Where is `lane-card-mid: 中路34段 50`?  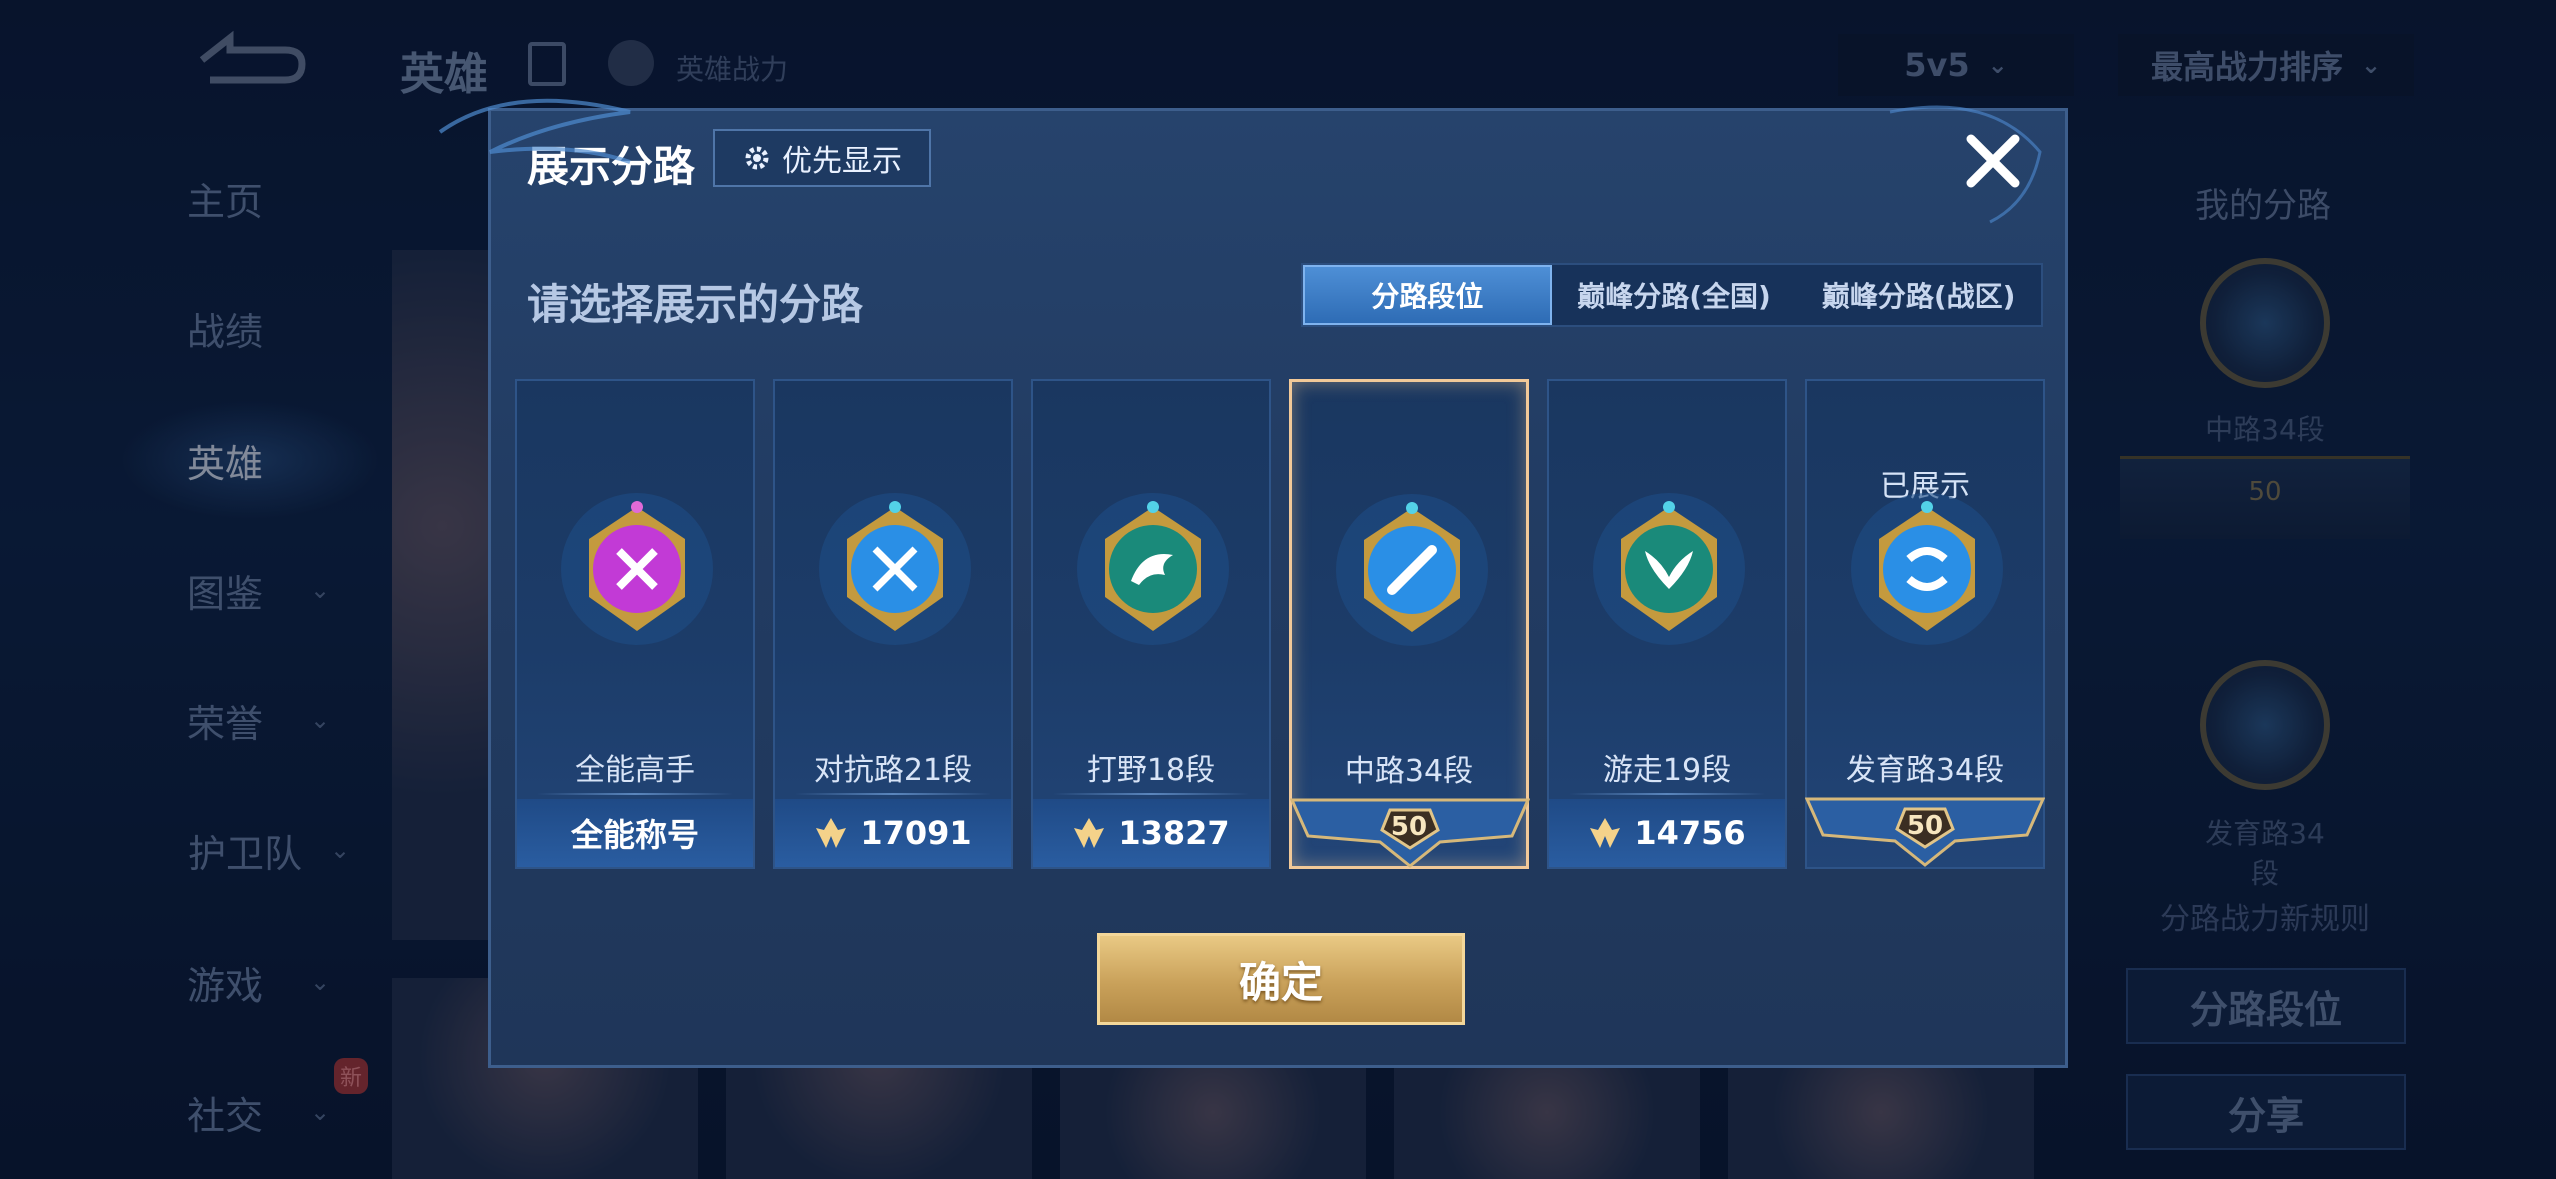
lane-card-mid: 中路34段 50 is located at coordinates (1409, 624).